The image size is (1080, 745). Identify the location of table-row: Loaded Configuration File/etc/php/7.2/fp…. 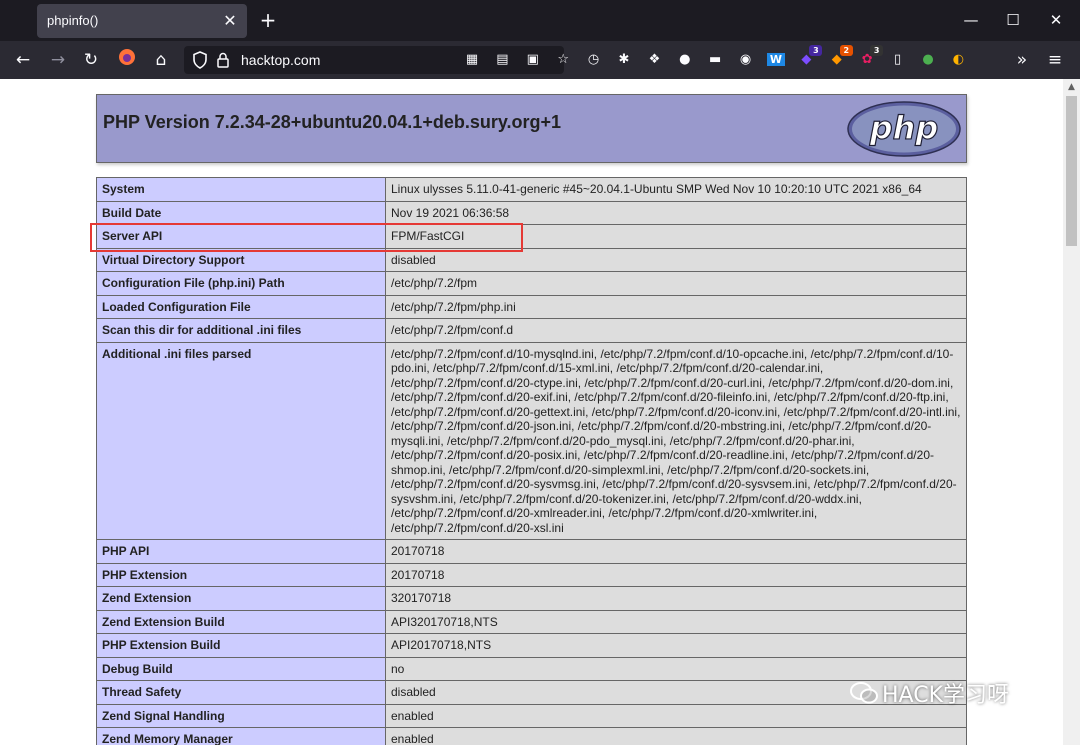
(531, 306).